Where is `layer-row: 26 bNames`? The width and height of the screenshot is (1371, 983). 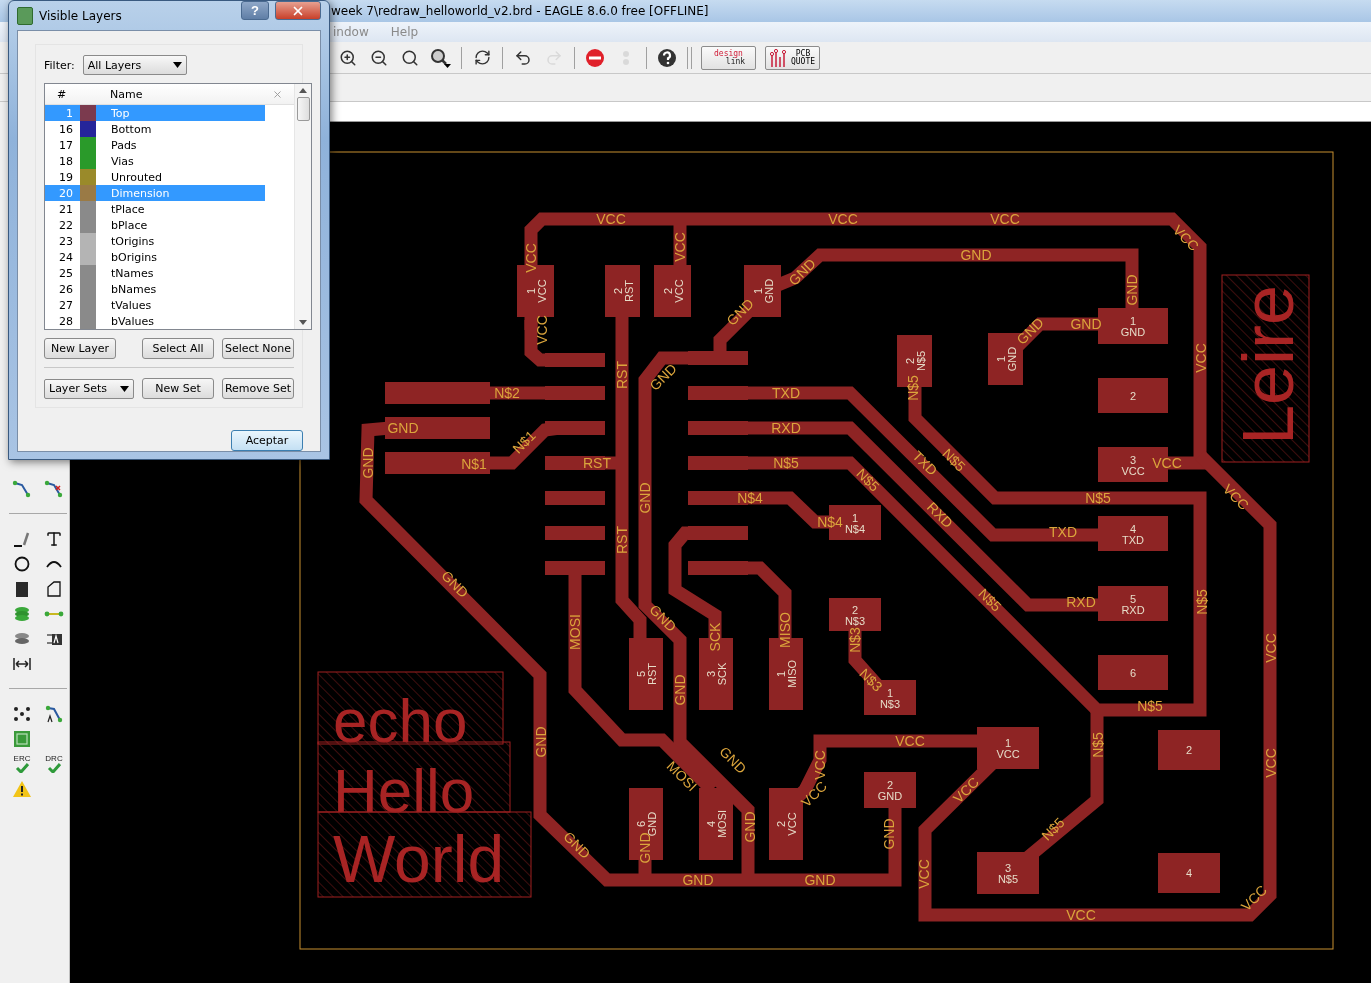 layer-row: 26 bNames is located at coordinates (155, 289).